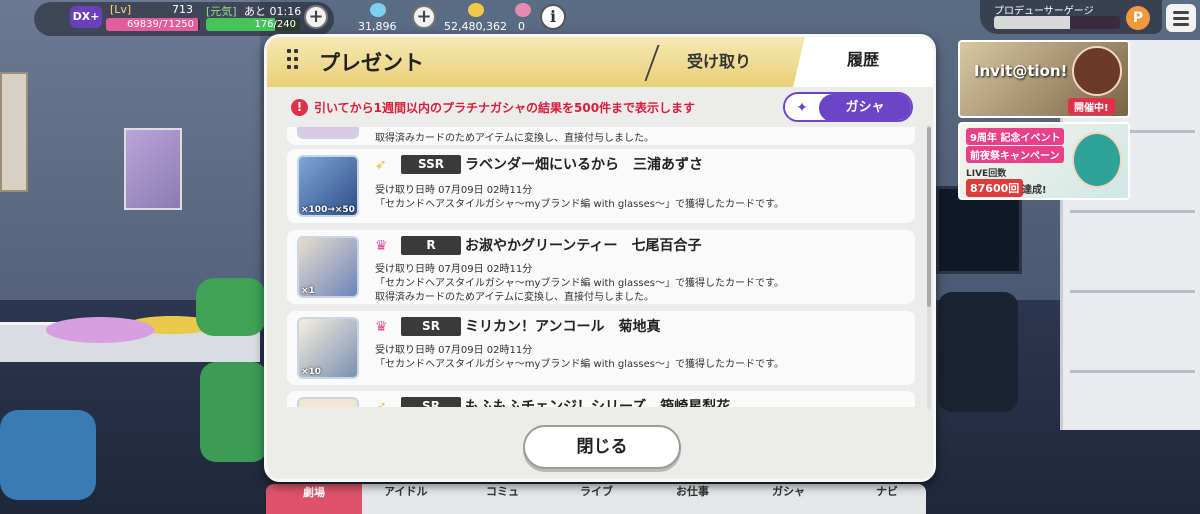  I want to click on card-name: ラベンダー畑にいるから 三浦あずさ, so click(584, 165).